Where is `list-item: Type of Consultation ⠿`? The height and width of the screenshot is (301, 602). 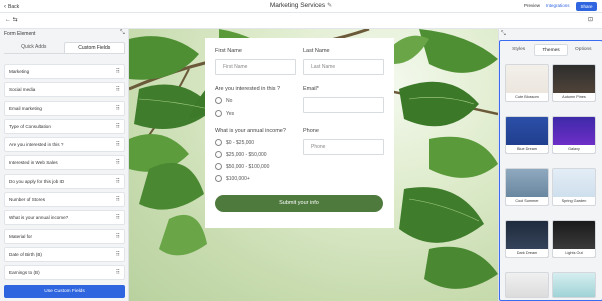 list-item: Type of Consultation ⠿ is located at coordinates (64, 126).